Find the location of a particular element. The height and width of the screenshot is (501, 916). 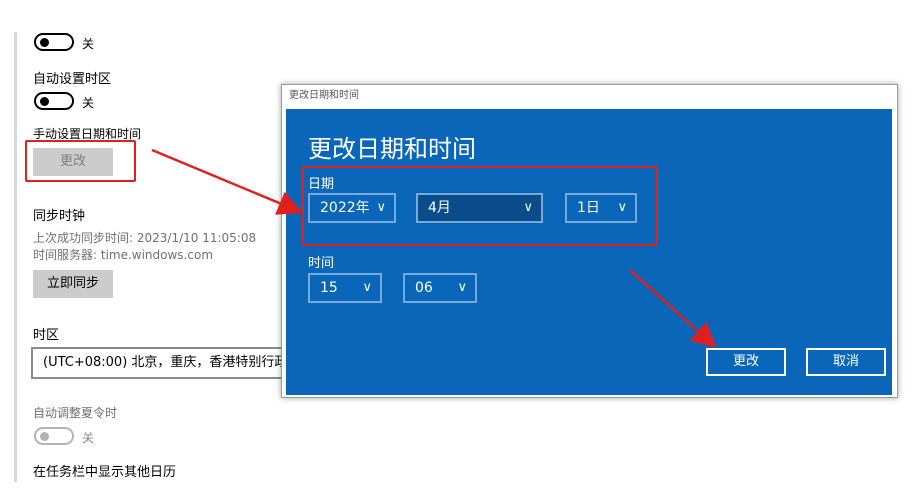

arrow-to-date-box is located at coordinates (227, 181).